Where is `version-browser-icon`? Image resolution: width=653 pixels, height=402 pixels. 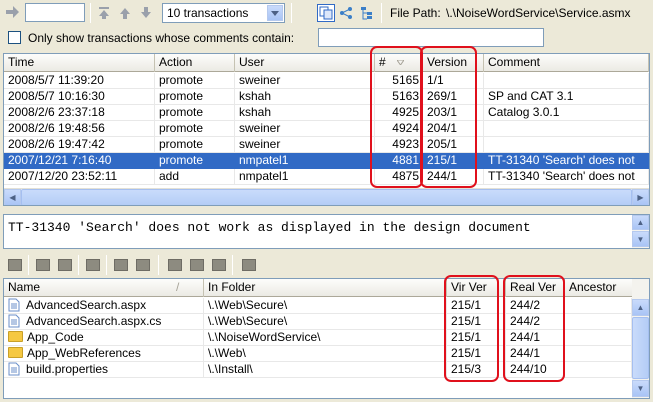 version-browser-icon is located at coordinates (143, 265).